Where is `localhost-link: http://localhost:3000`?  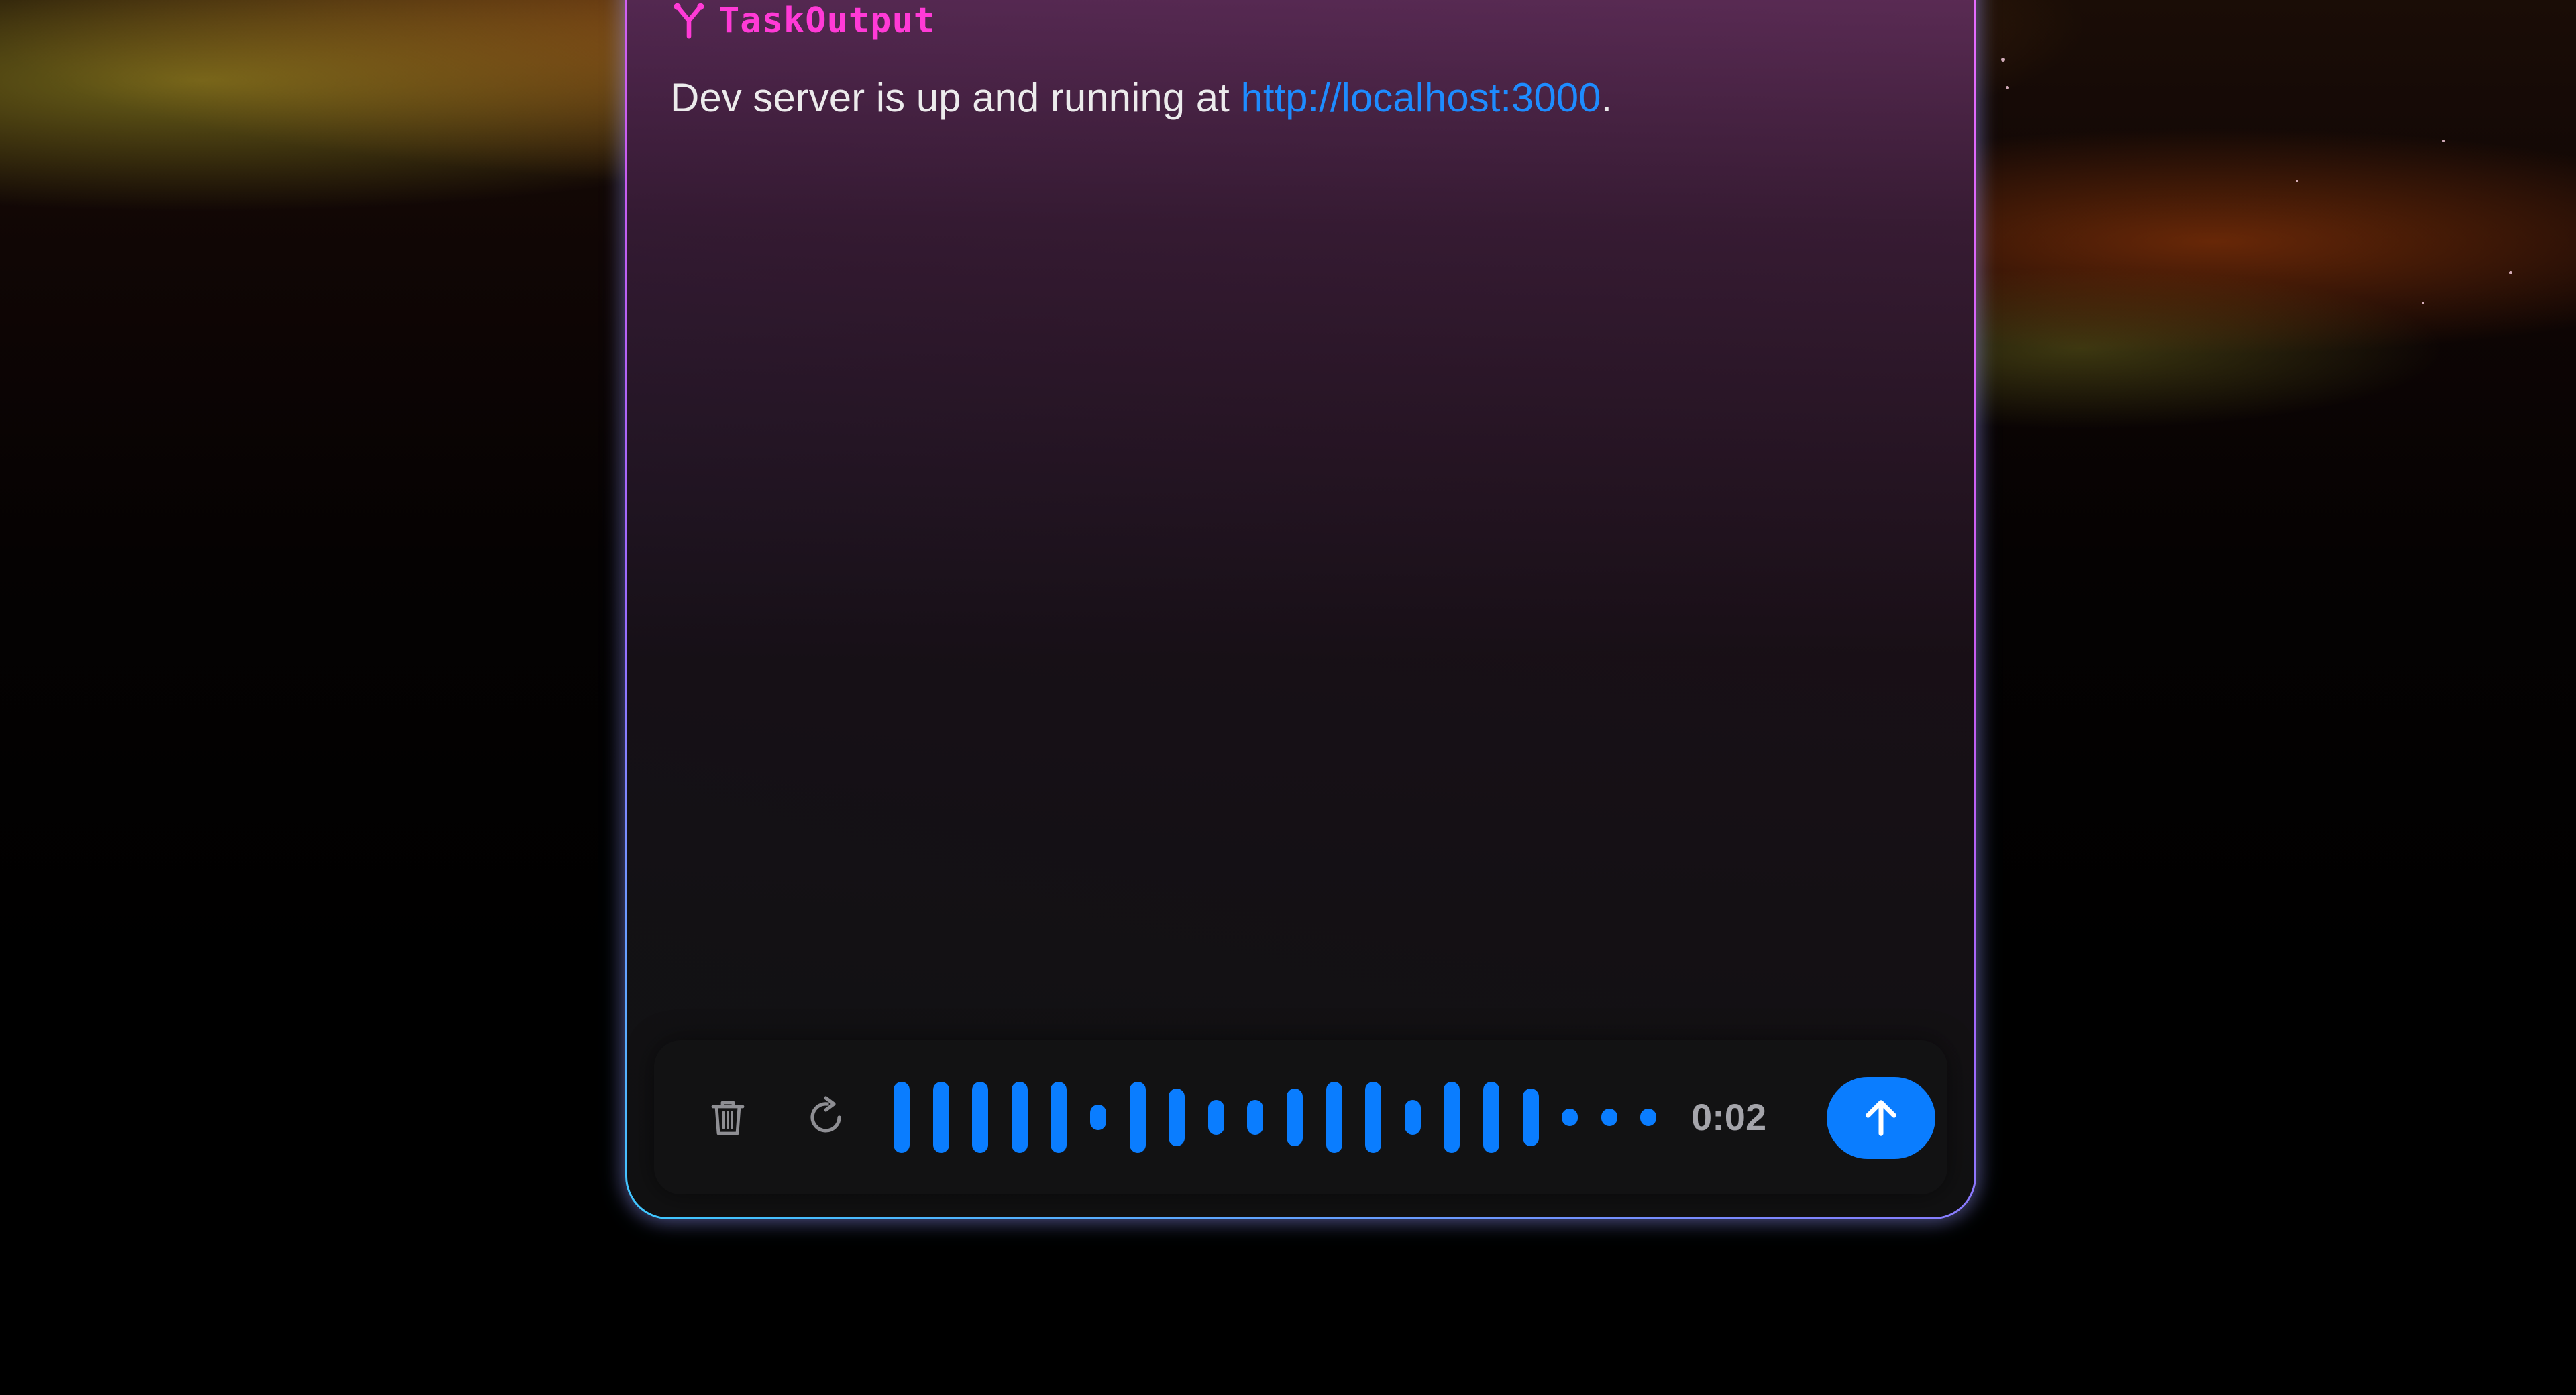 localhost-link: http://localhost:3000 is located at coordinates (1420, 97).